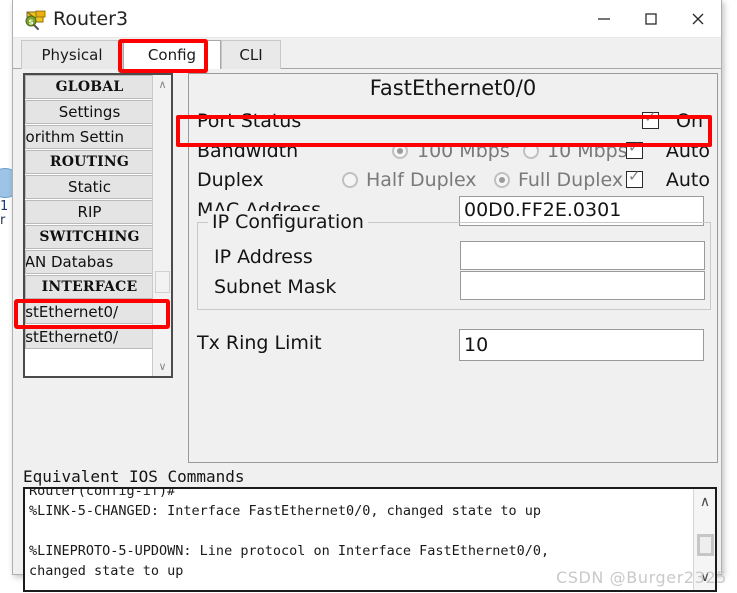 The width and height of the screenshot is (737, 593). I want to click on sidebar-scrollbar: ∧ ∨, so click(161, 225).